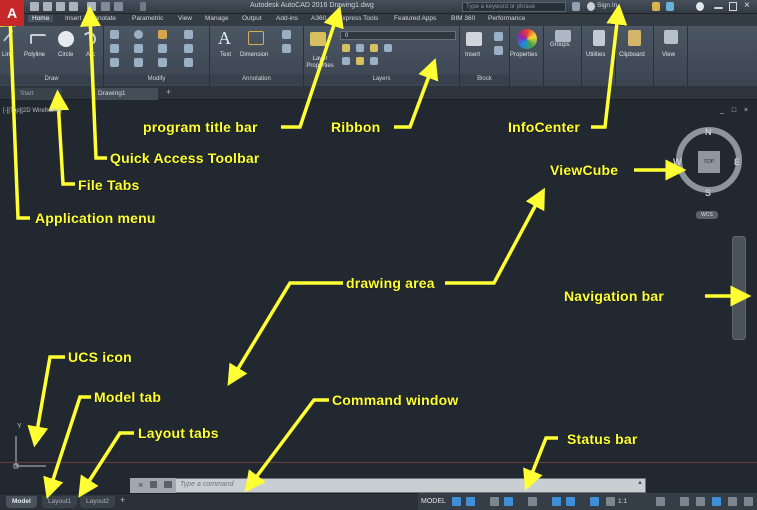 The width and height of the screenshot is (757, 510). I want to click on hardware-acceleration-icon, so click(716, 501).